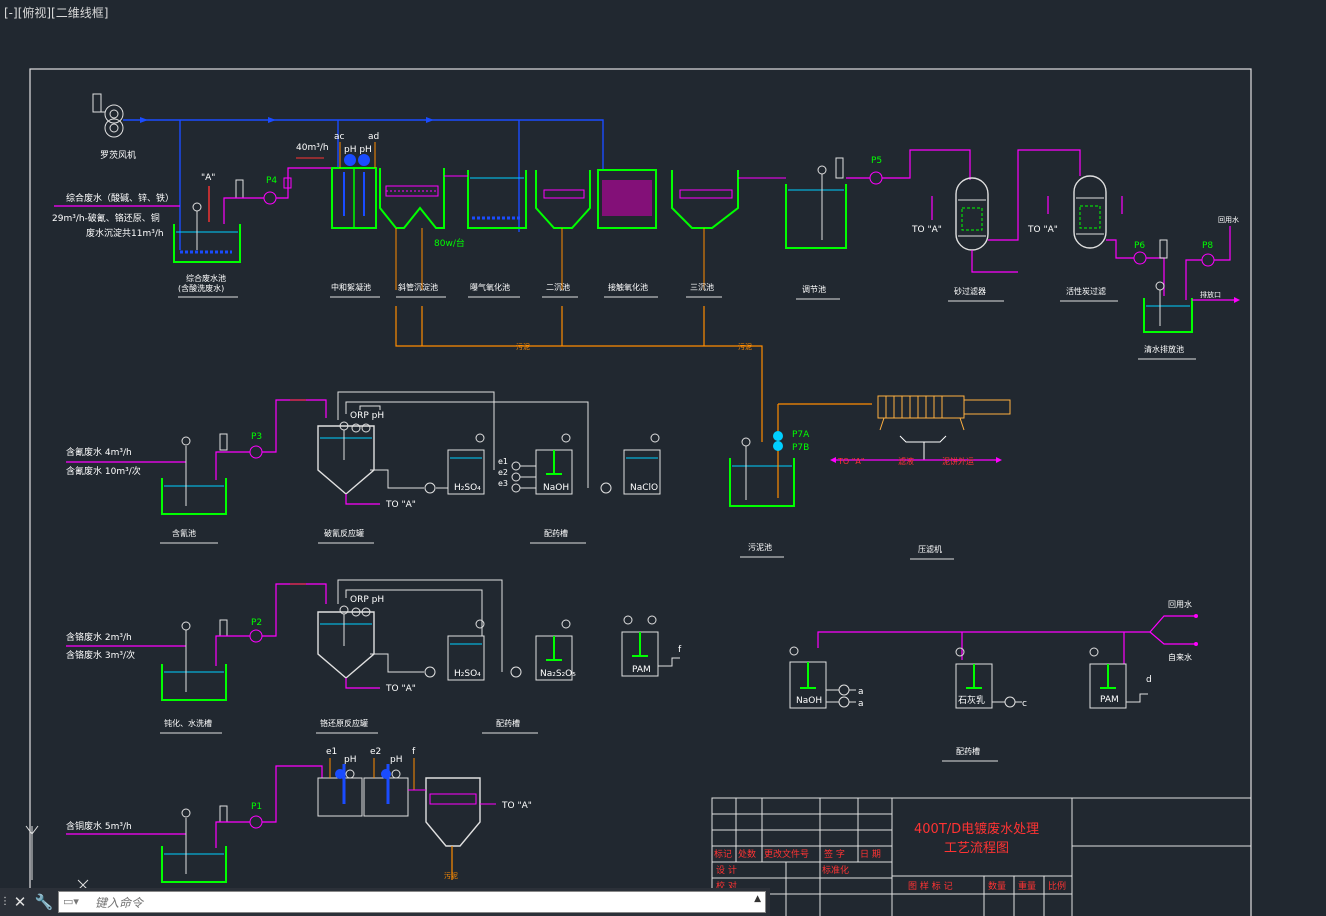  I want to click on sludge-label-2: 污泥, so click(745, 347).